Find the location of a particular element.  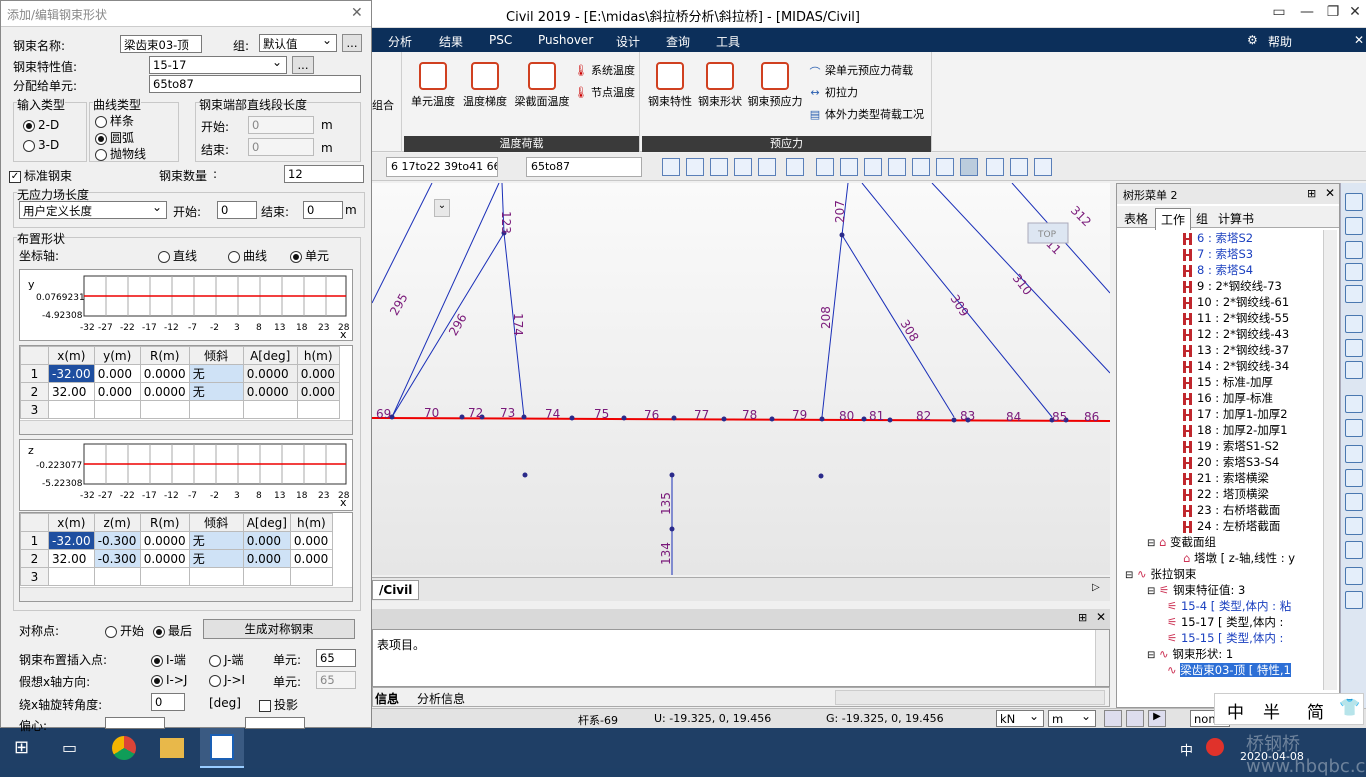

tab-analysis-info: 分析信息 is located at coordinates (441, 698).